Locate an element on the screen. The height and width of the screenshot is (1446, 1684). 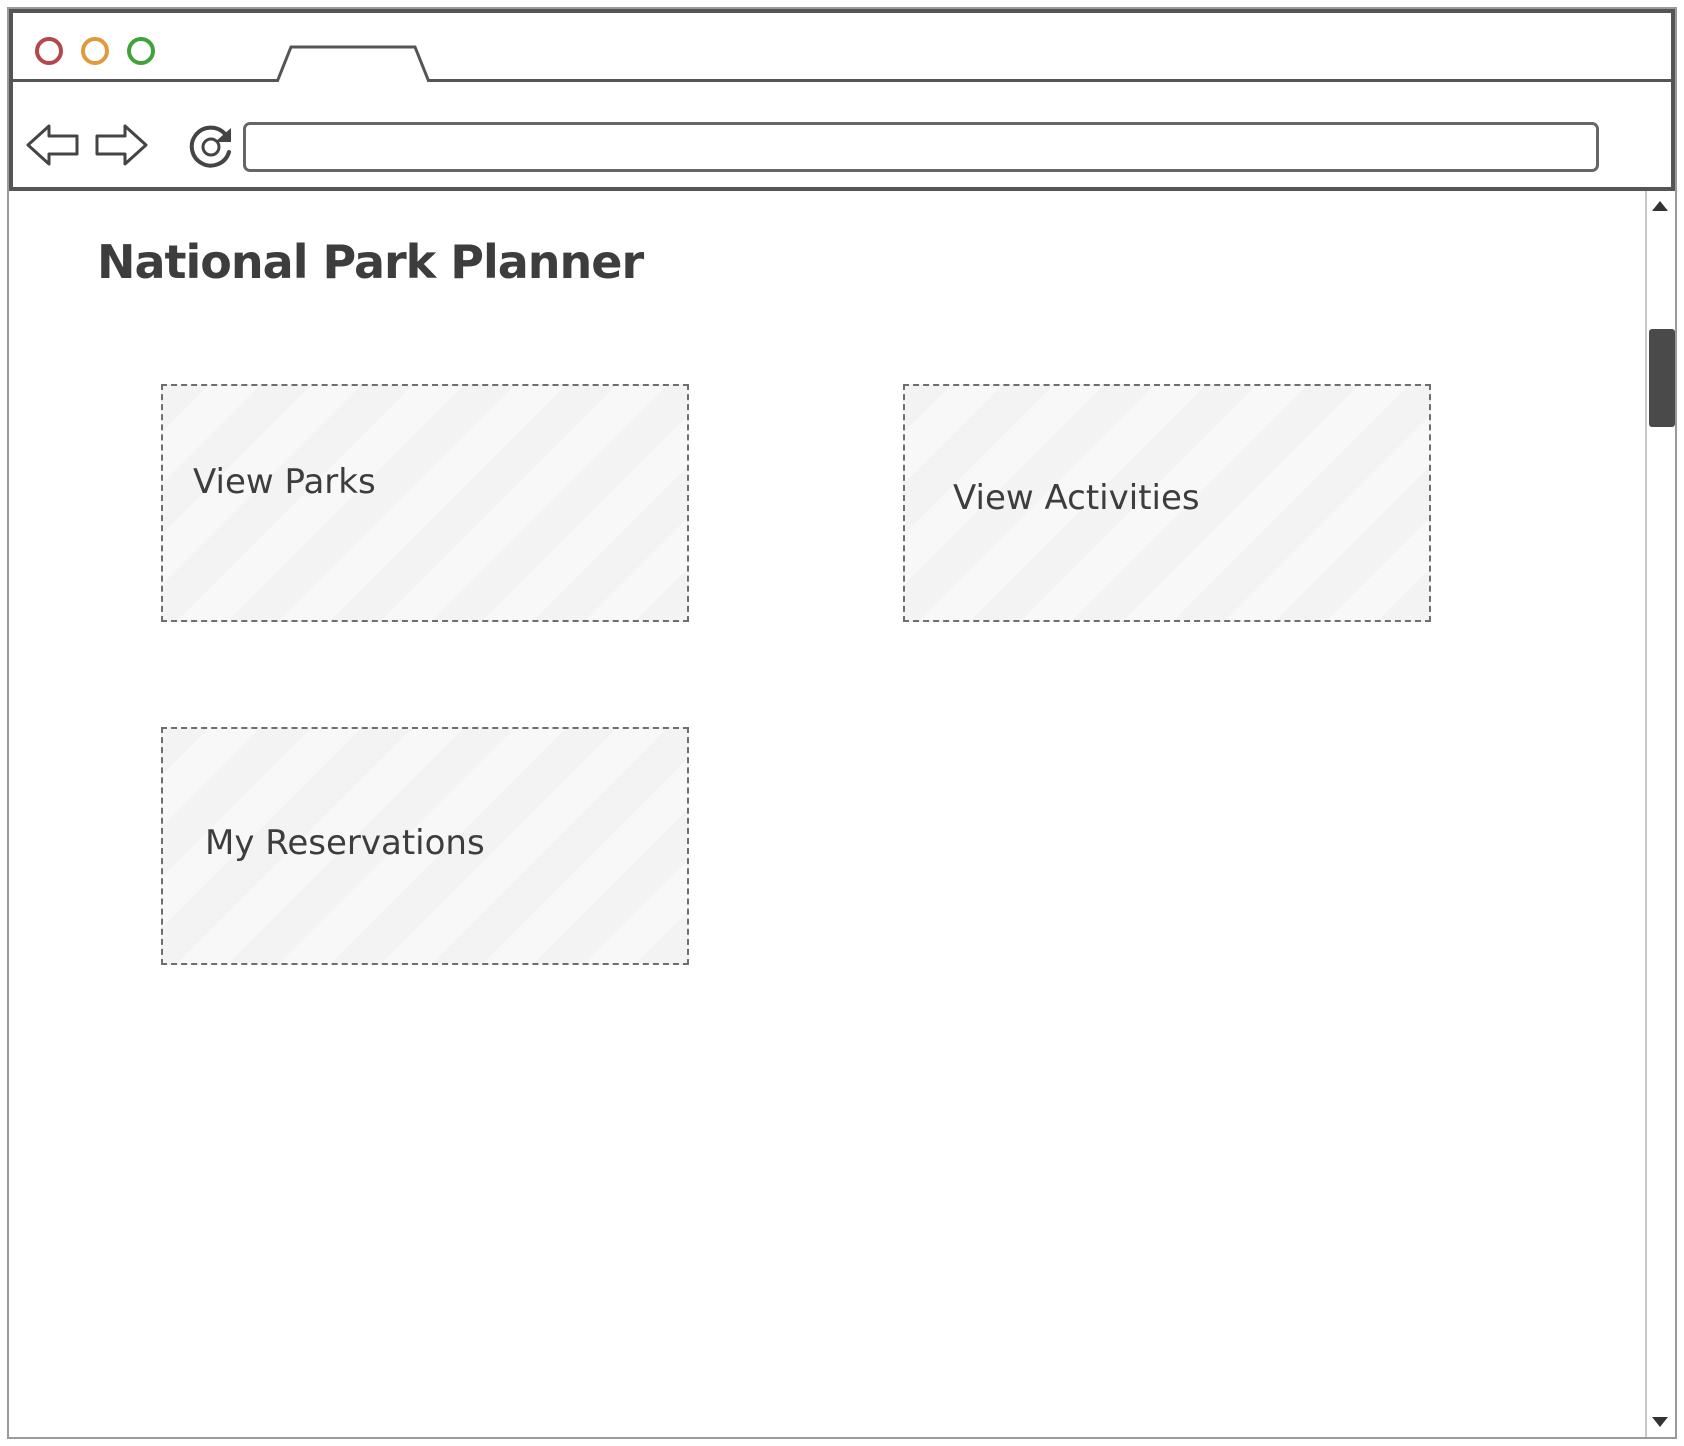
view-activities-label: View Activities is located at coordinates (1076, 498).